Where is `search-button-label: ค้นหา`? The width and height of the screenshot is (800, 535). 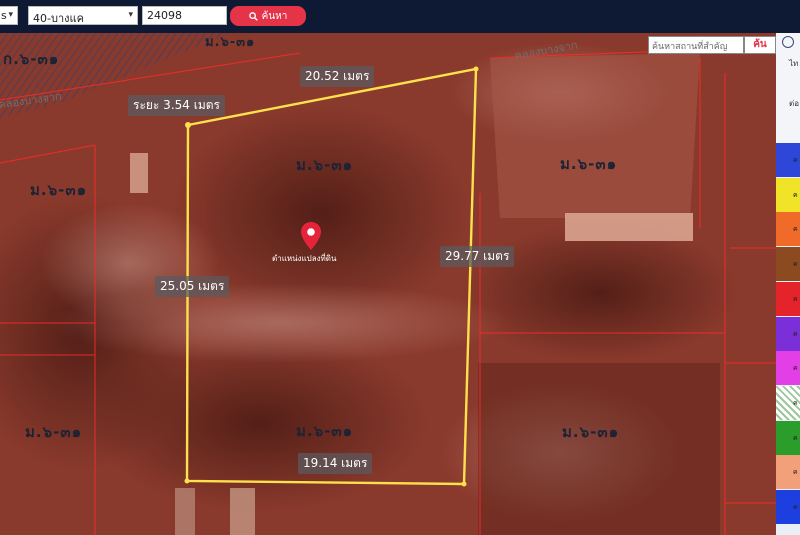 search-button-label: ค้นหา is located at coordinates (274, 16).